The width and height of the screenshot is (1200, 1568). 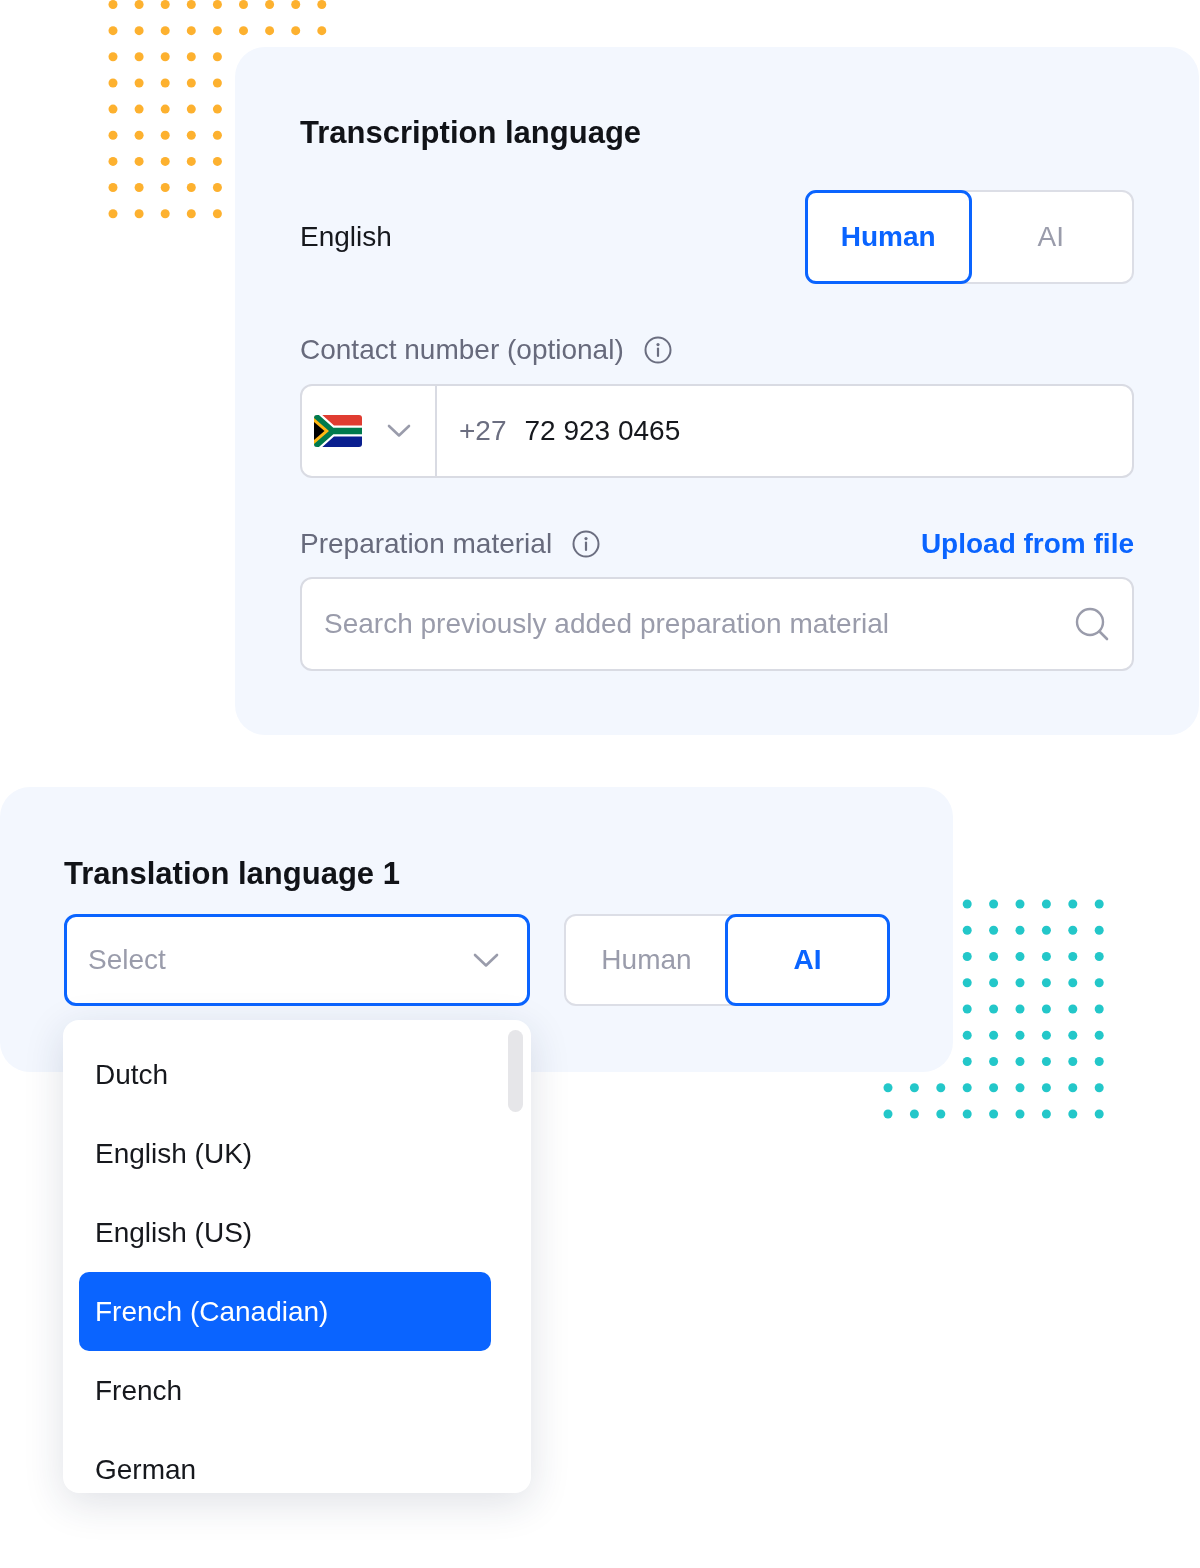 What do you see at coordinates (338, 431) in the screenshot?
I see `flag-icon` at bounding box center [338, 431].